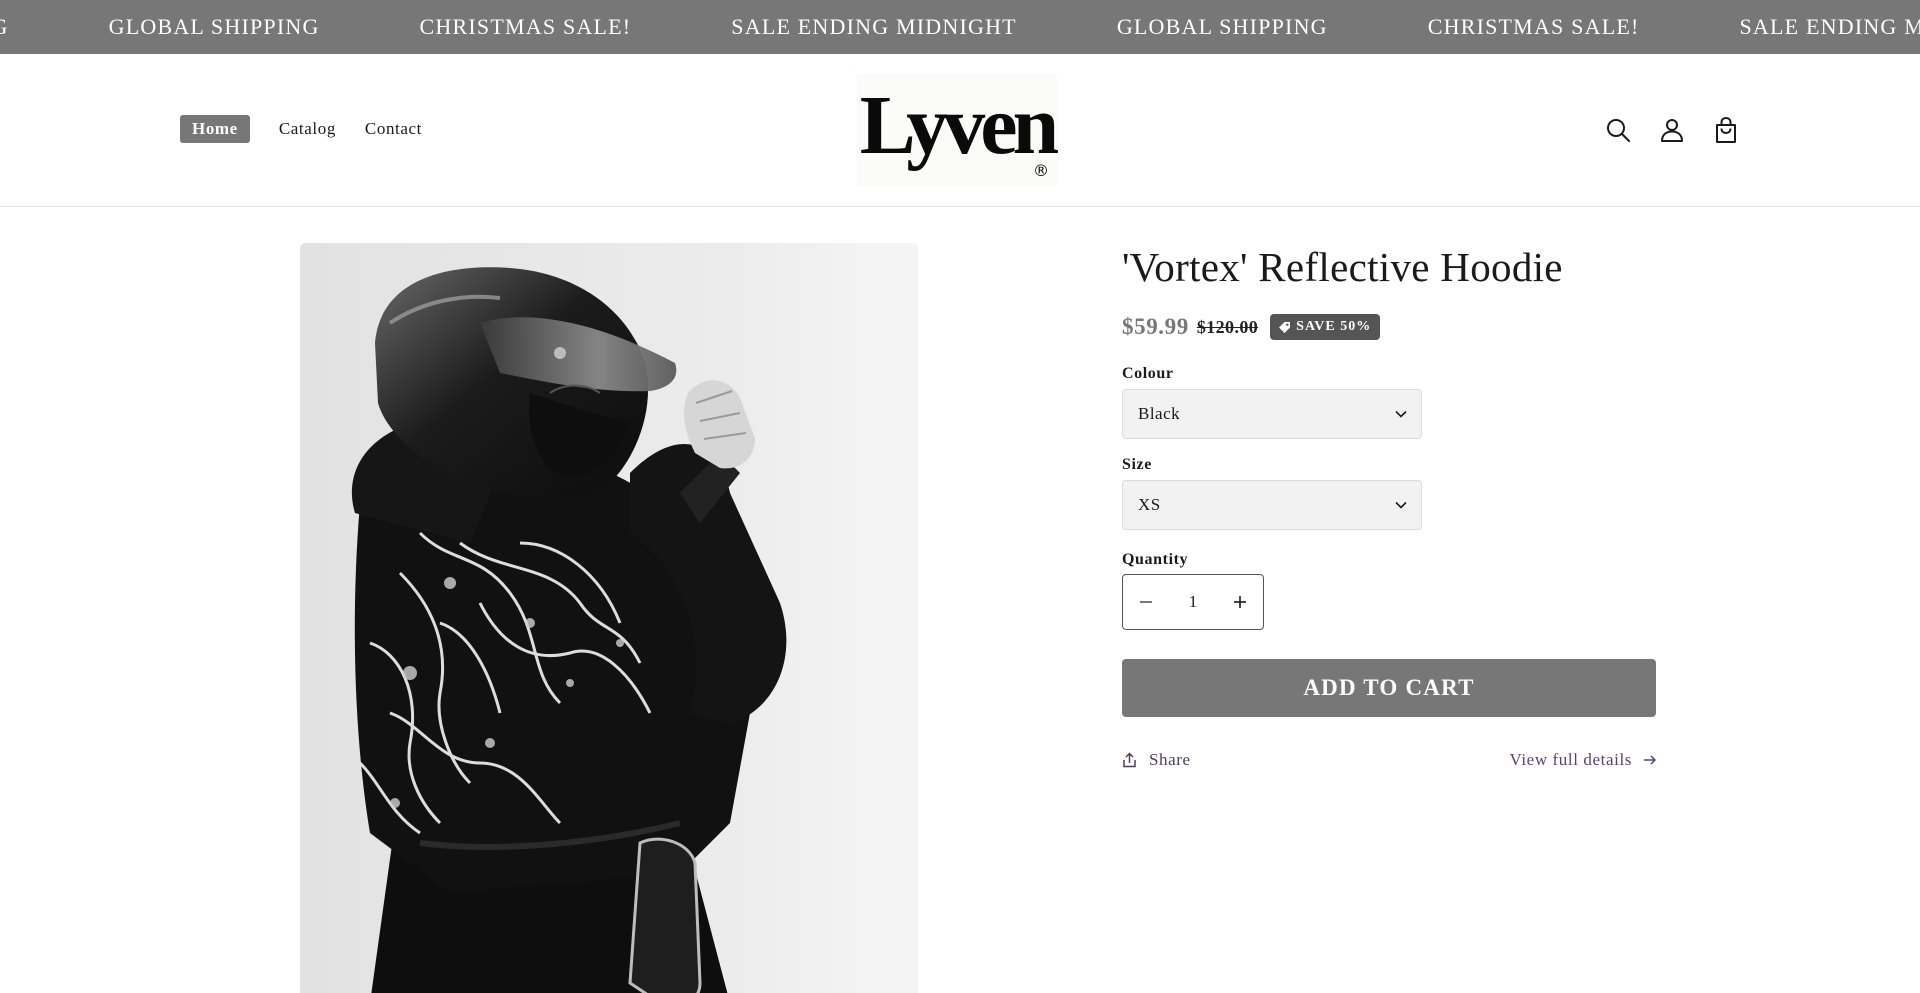 The width and height of the screenshot is (1920, 993). Describe the element at coordinates (1272, 505) in the screenshot. I see `size-select: XS` at that location.